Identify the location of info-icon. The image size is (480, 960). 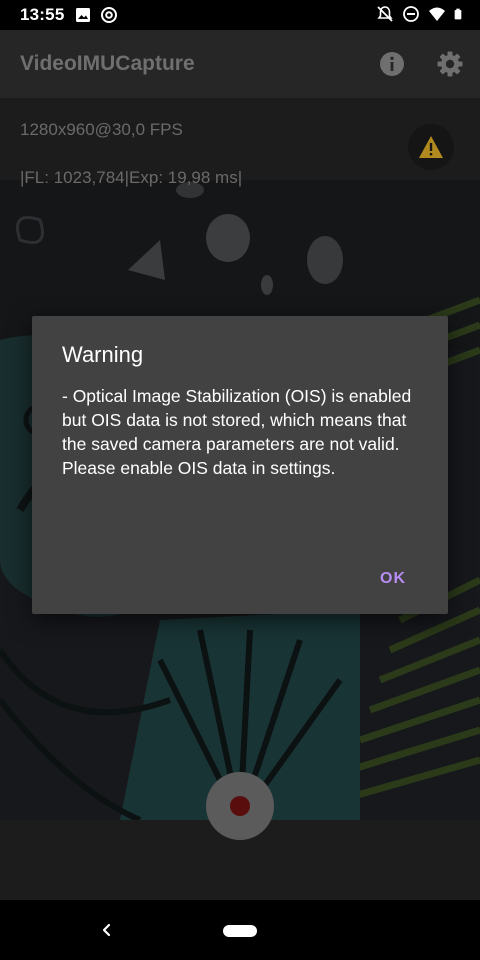
(392, 64).